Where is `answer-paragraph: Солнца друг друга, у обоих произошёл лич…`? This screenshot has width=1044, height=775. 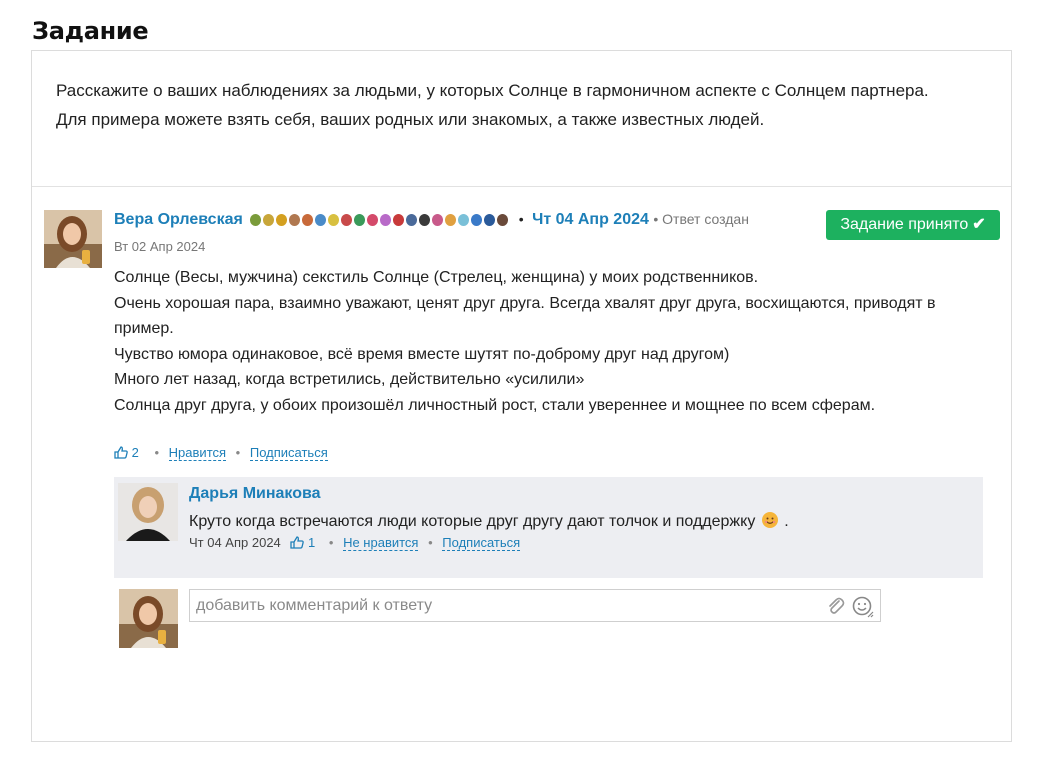
answer-paragraph: Солнца друг друга, у обоих произошёл лич… is located at coordinates (495, 405).